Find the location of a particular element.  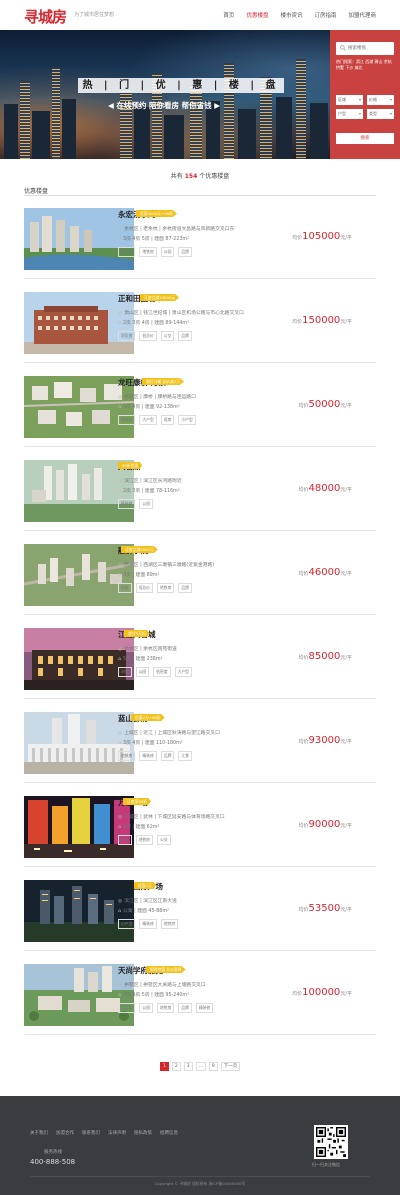

feature-tags: 学区房 公园 地铁房 品牌 精装修 is located at coordinates (166, 1008).